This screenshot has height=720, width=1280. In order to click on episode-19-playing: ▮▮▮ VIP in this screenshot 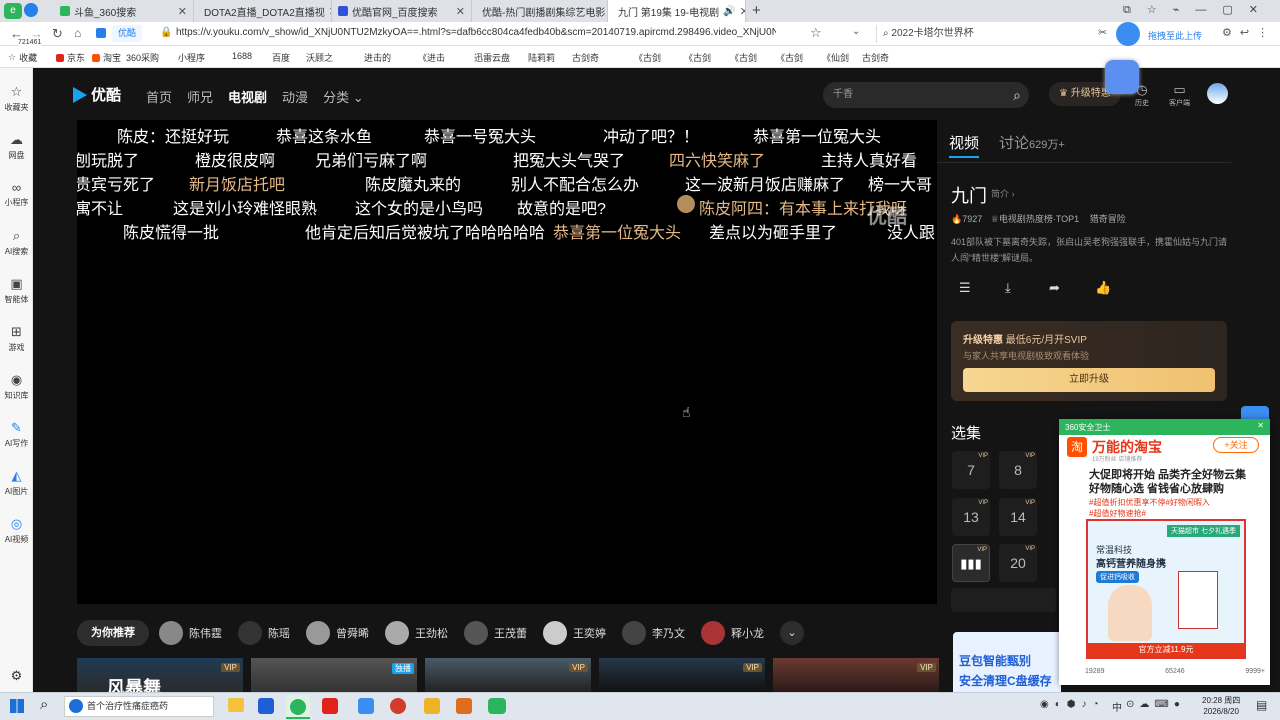, I will do `click(971, 563)`.